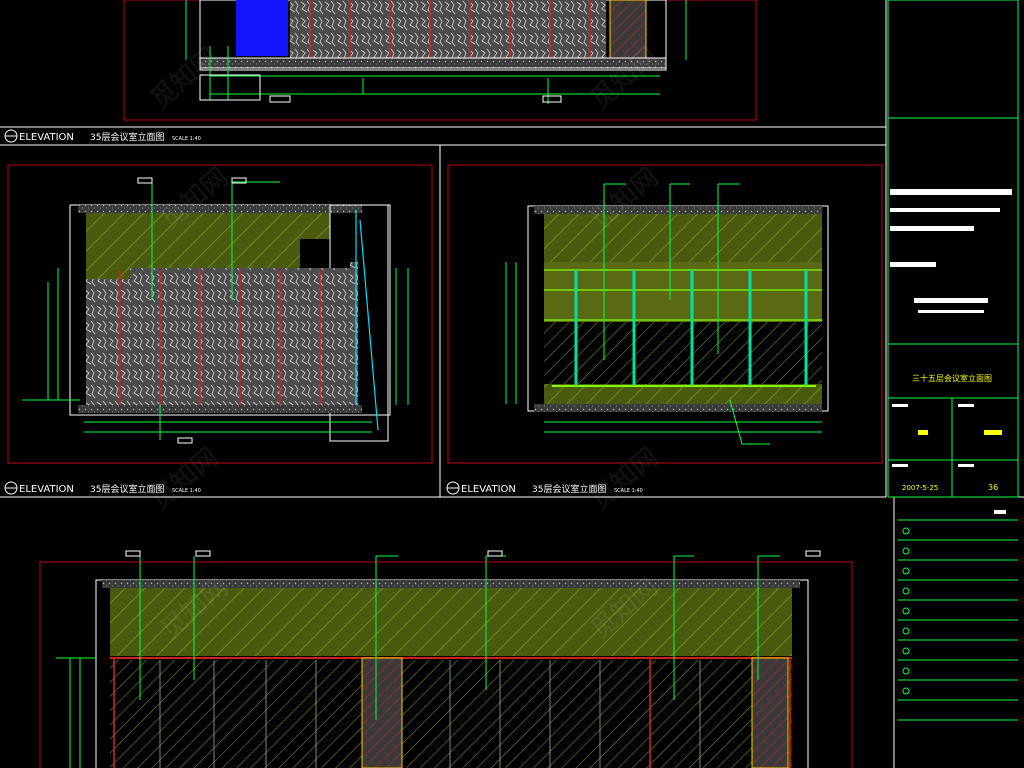 This screenshot has width=1024, height=768. What do you see at coordinates (958, 615) in the screenshot?
I see `revision-table` at bounding box center [958, 615].